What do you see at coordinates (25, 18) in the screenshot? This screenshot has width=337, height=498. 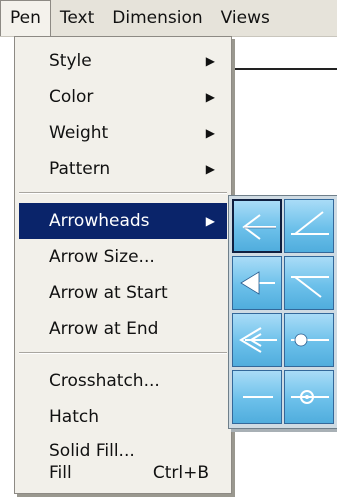 I see `menu-pen: Pen` at bounding box center [25, 18].